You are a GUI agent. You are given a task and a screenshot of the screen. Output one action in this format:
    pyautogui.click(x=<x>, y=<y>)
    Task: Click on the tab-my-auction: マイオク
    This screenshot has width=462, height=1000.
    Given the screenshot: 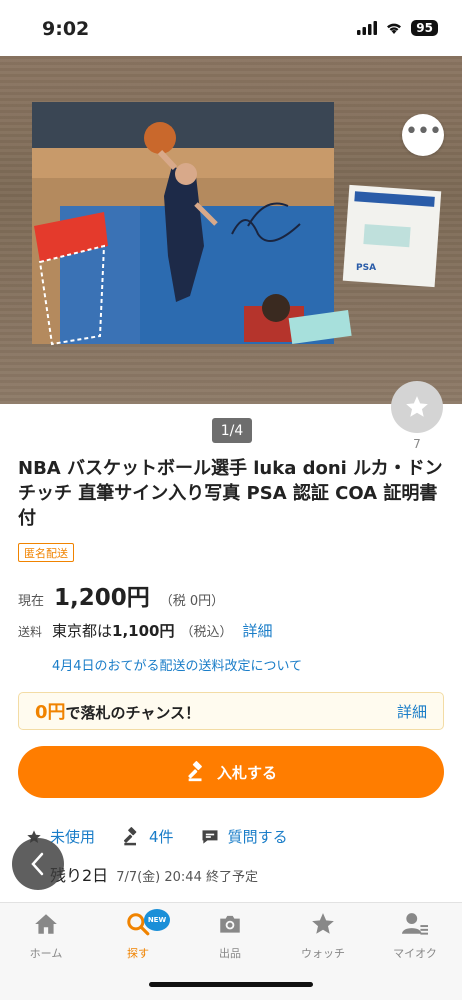 What is the action you would take?
    pyautogui.click(x=415, y=936)
    